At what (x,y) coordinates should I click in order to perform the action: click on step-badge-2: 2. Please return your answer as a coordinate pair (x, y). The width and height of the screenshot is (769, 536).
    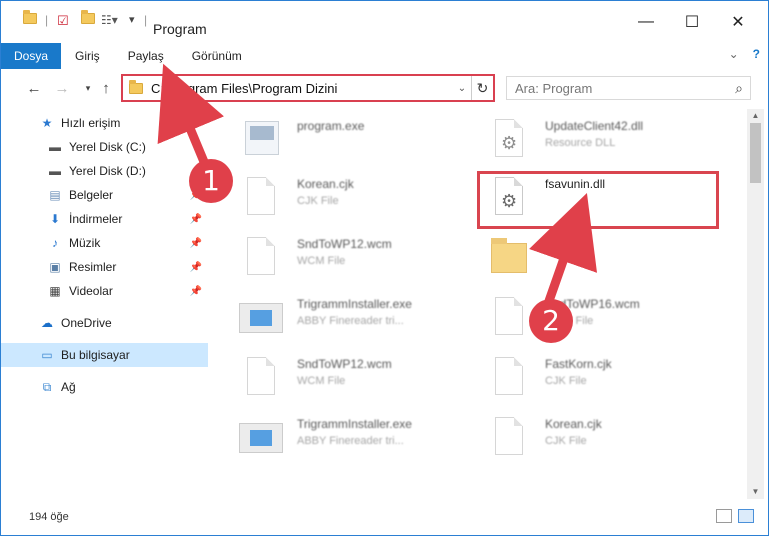
    Looking at the image, I should click on (551, 321).